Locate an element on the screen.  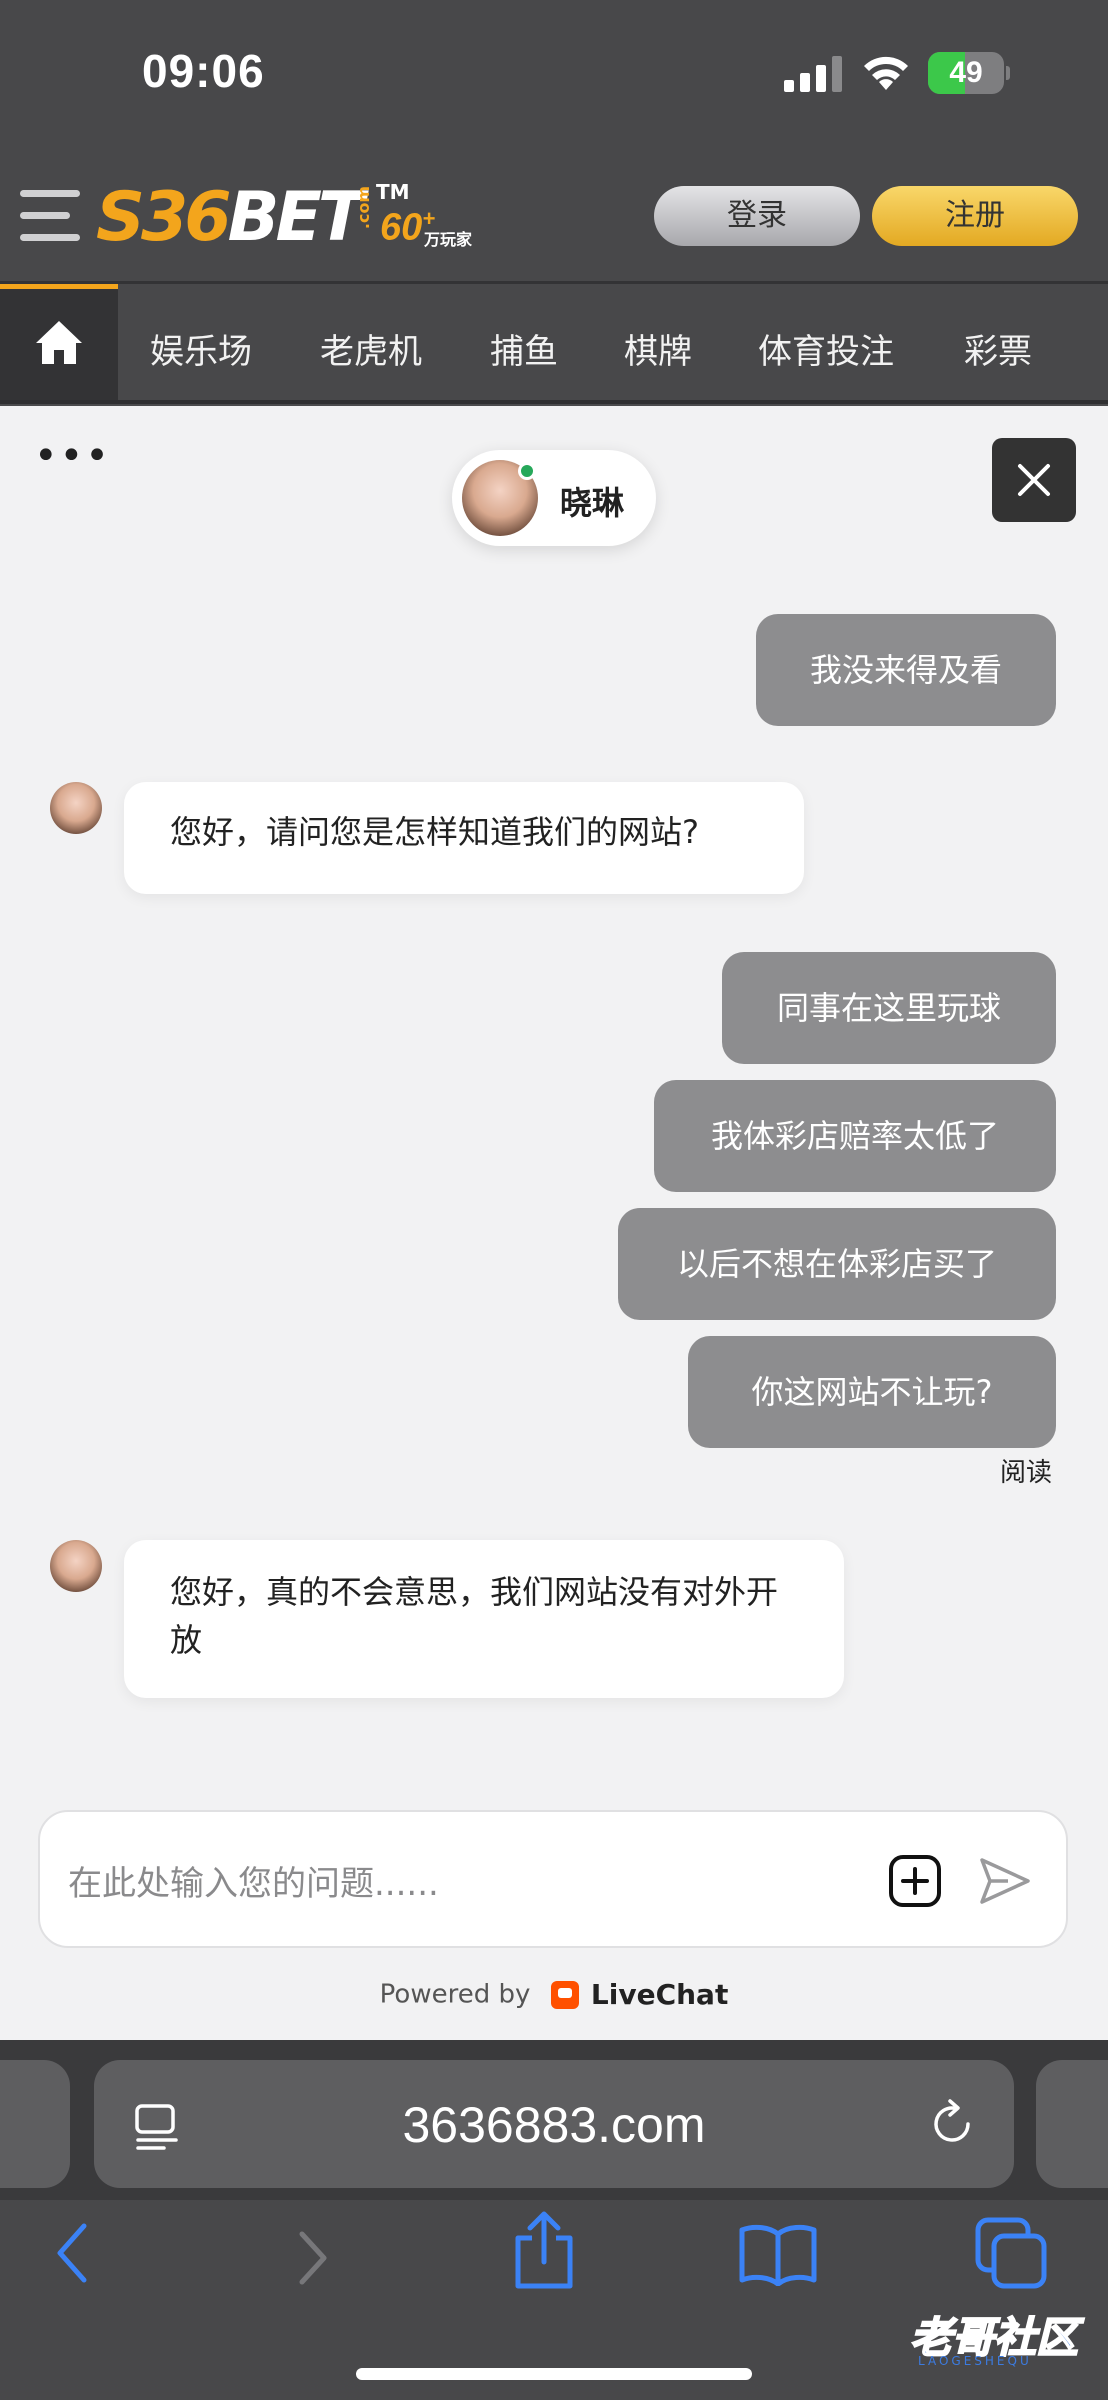
home-indicator is located at coordinates (554, 2374).